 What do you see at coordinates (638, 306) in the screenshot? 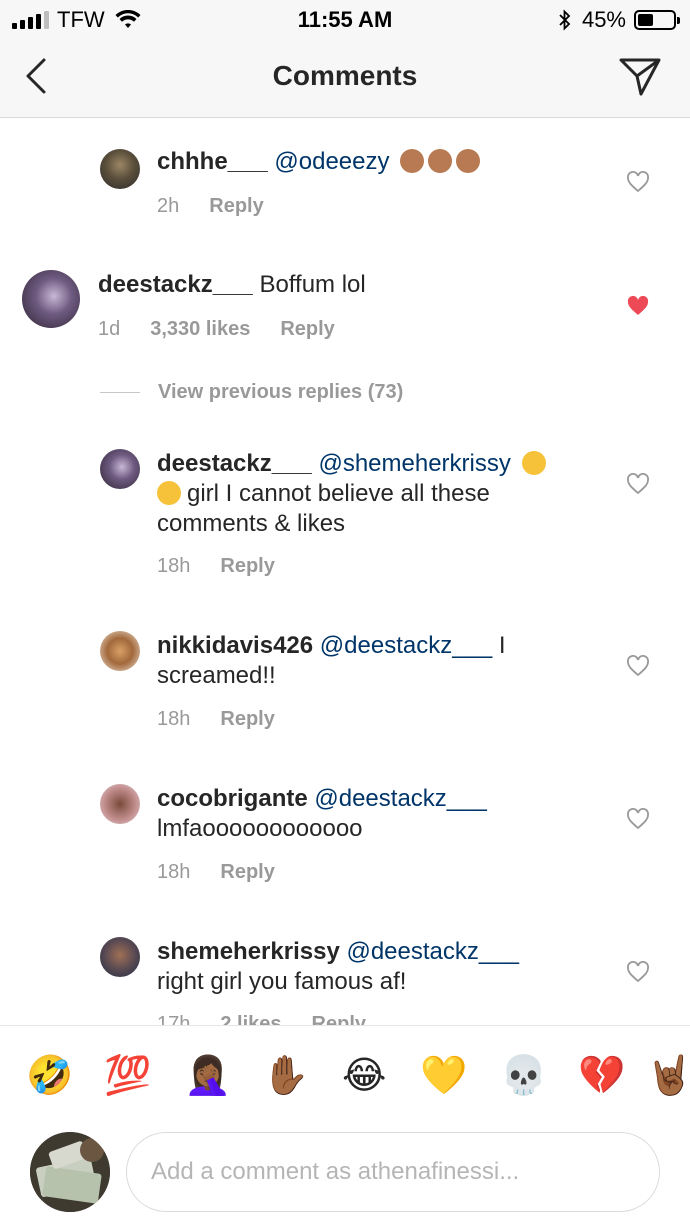
I see `heart-filled-icon` at bounding box center [638, 306].